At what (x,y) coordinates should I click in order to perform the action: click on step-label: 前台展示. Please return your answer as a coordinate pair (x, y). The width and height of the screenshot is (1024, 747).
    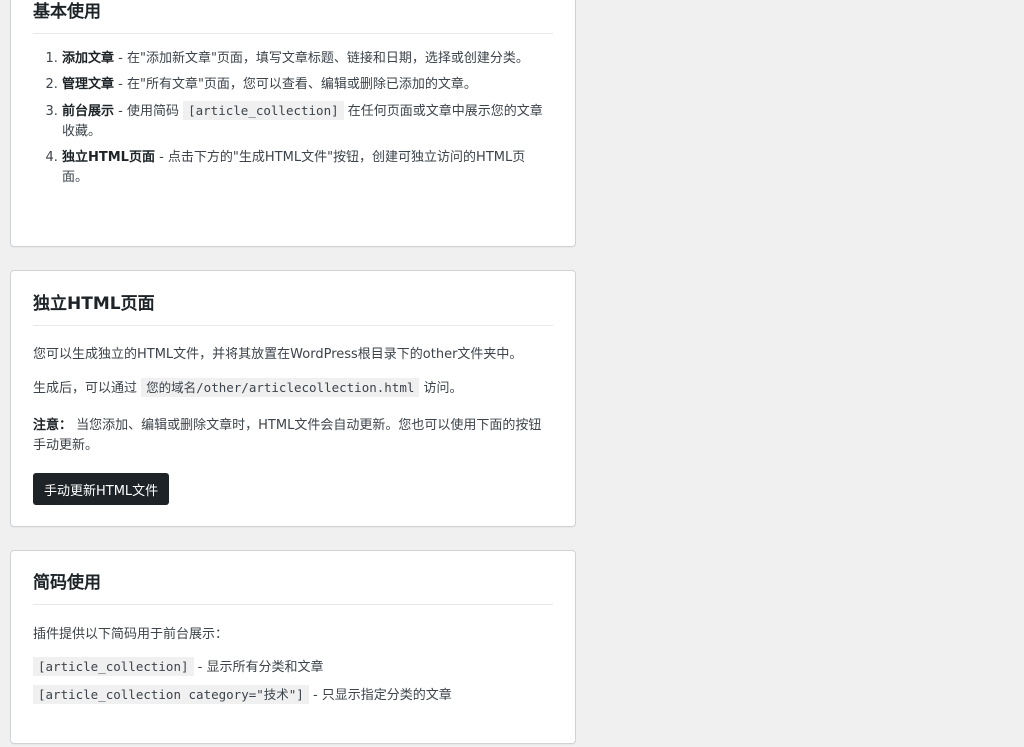
    Looking at the image, I should click on (88, 111).